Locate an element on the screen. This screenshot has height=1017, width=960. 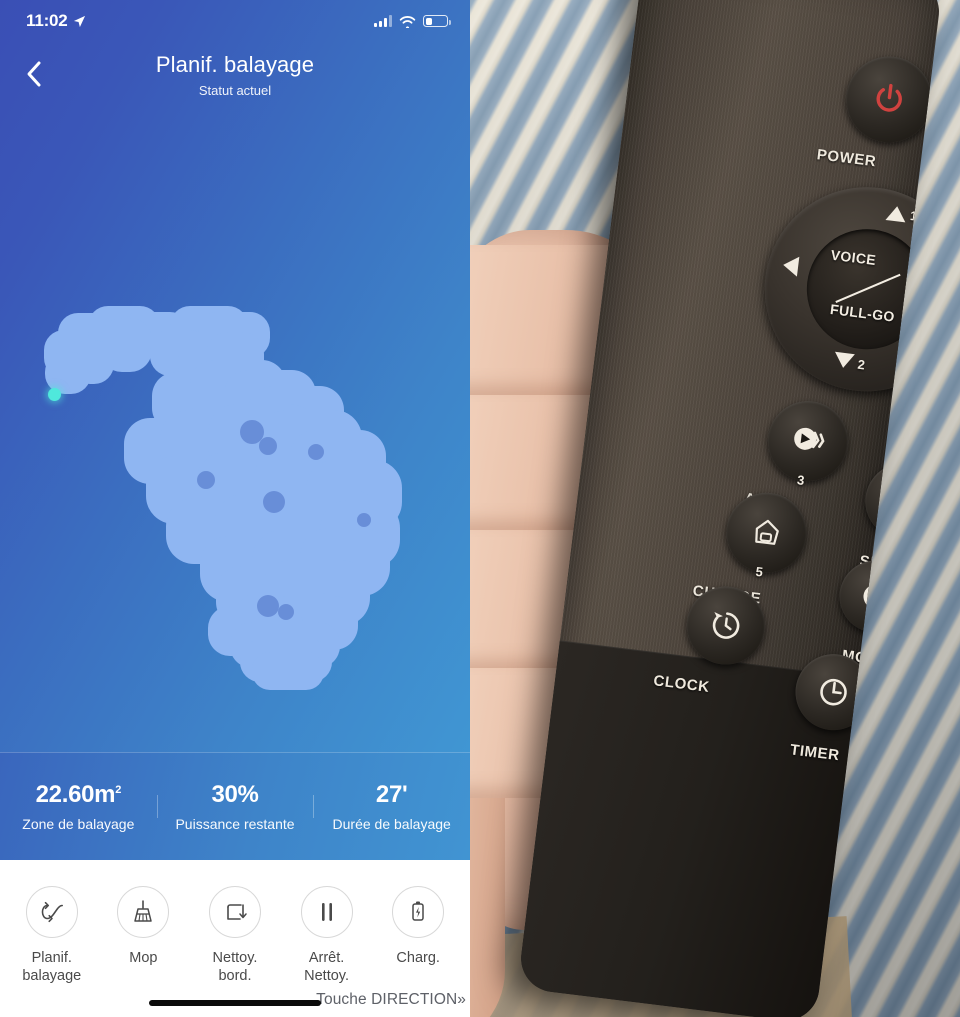
broom-icon is located at coordinates (143, 912).